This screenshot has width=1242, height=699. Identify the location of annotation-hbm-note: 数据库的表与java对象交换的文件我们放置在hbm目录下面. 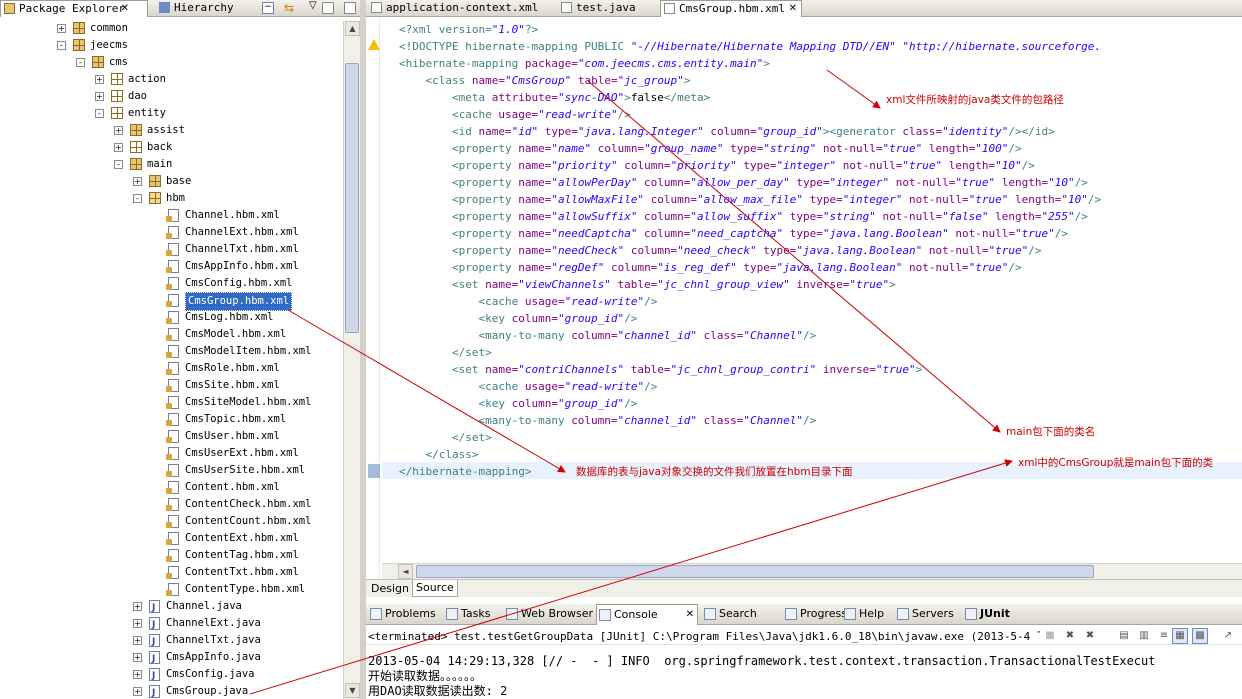
(714, 472).